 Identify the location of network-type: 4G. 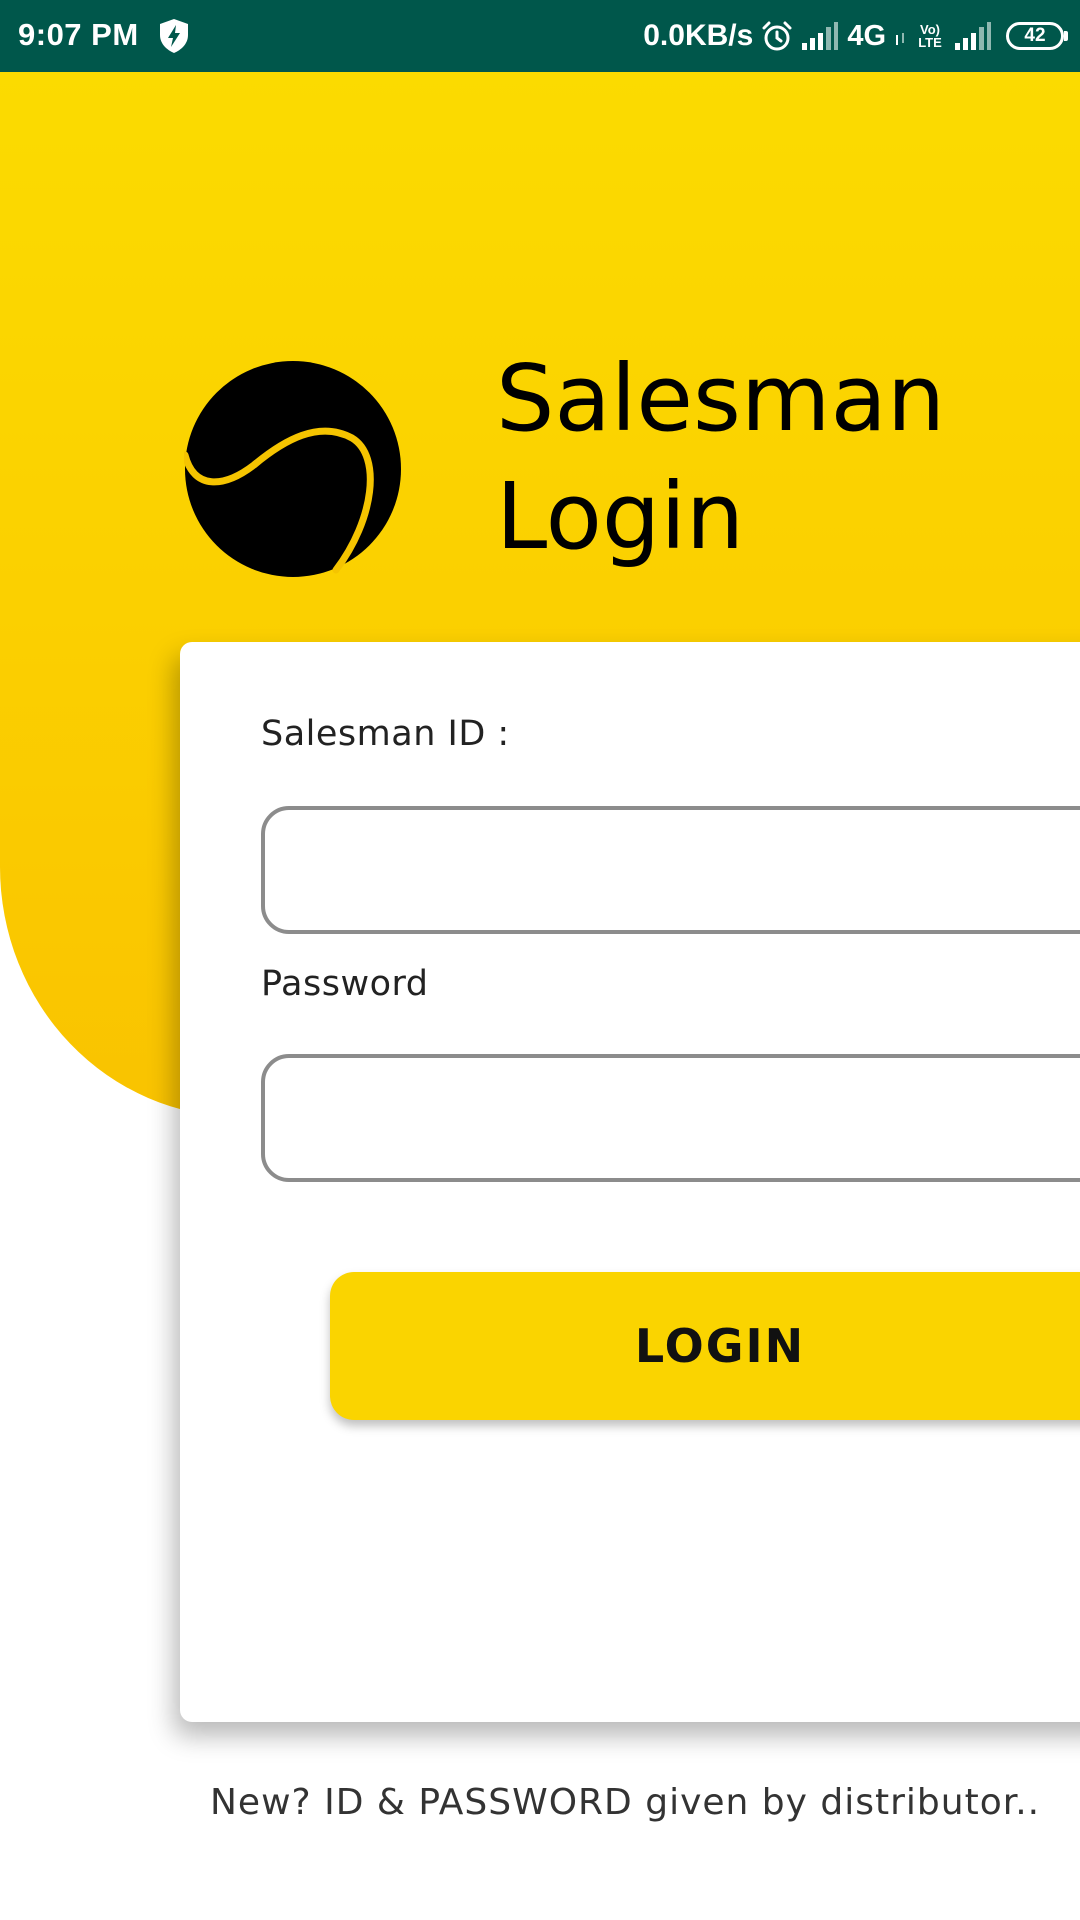
(866, 35).